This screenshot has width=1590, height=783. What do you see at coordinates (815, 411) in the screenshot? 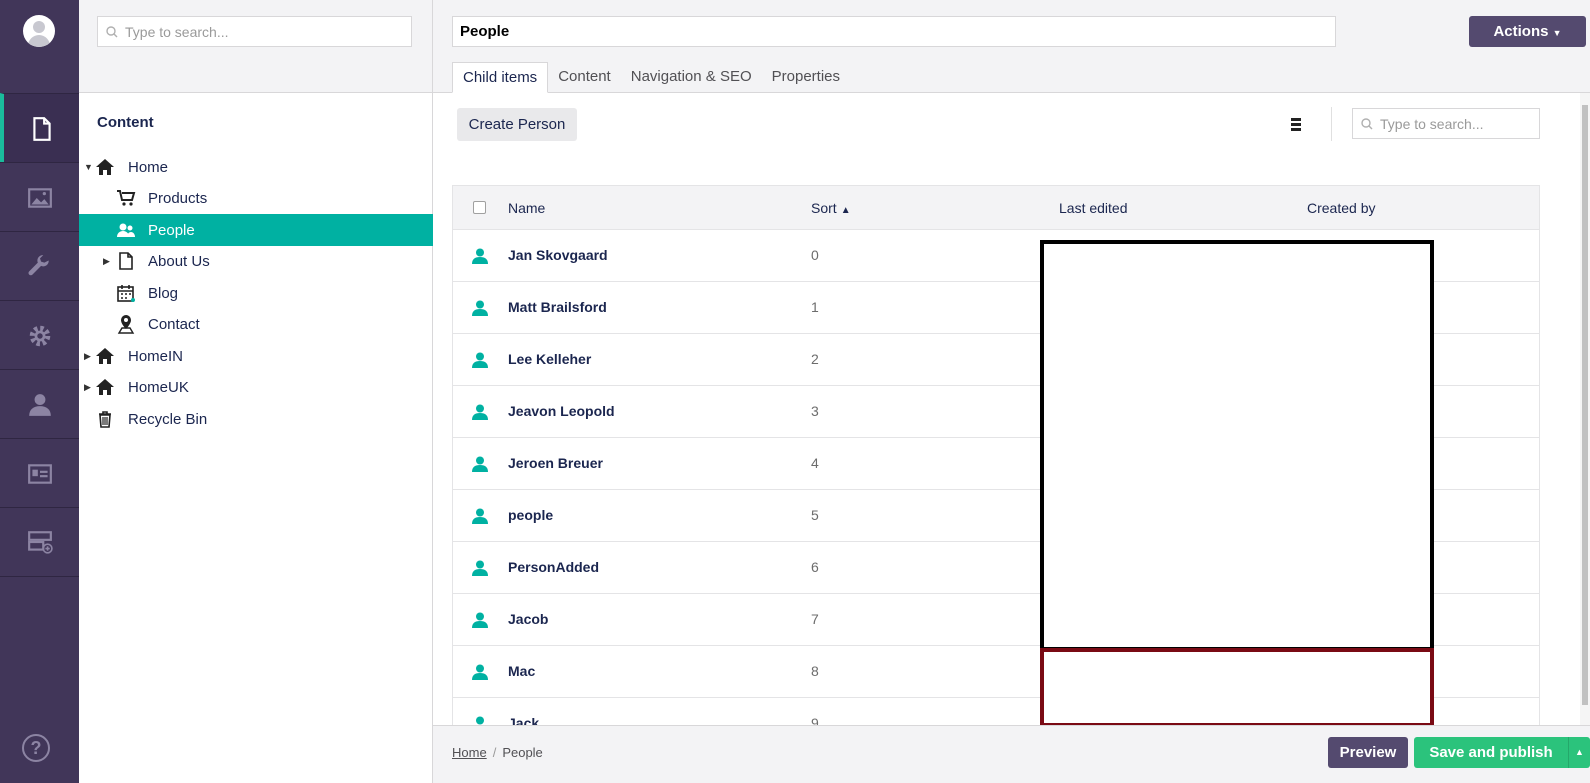
I see `row-sort: 3` at bounding box center [815, 411].